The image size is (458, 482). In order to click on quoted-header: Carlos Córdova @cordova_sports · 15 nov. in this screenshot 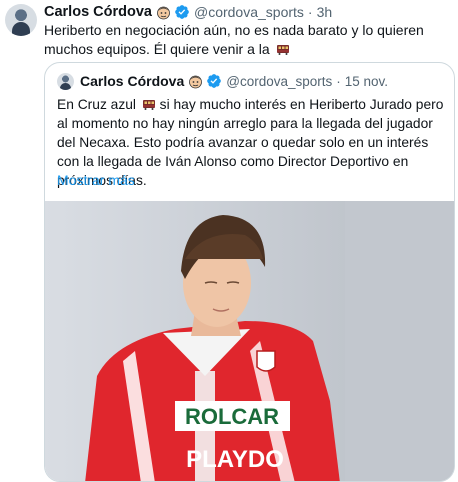, I will do `click(222, 81)`.